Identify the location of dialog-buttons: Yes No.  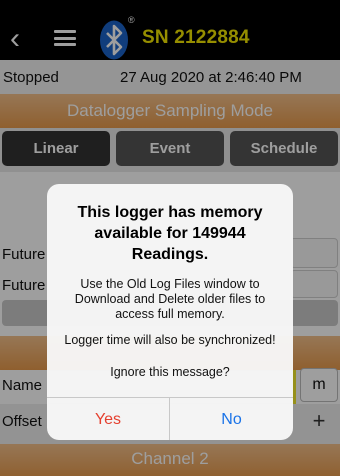
(170, 418).